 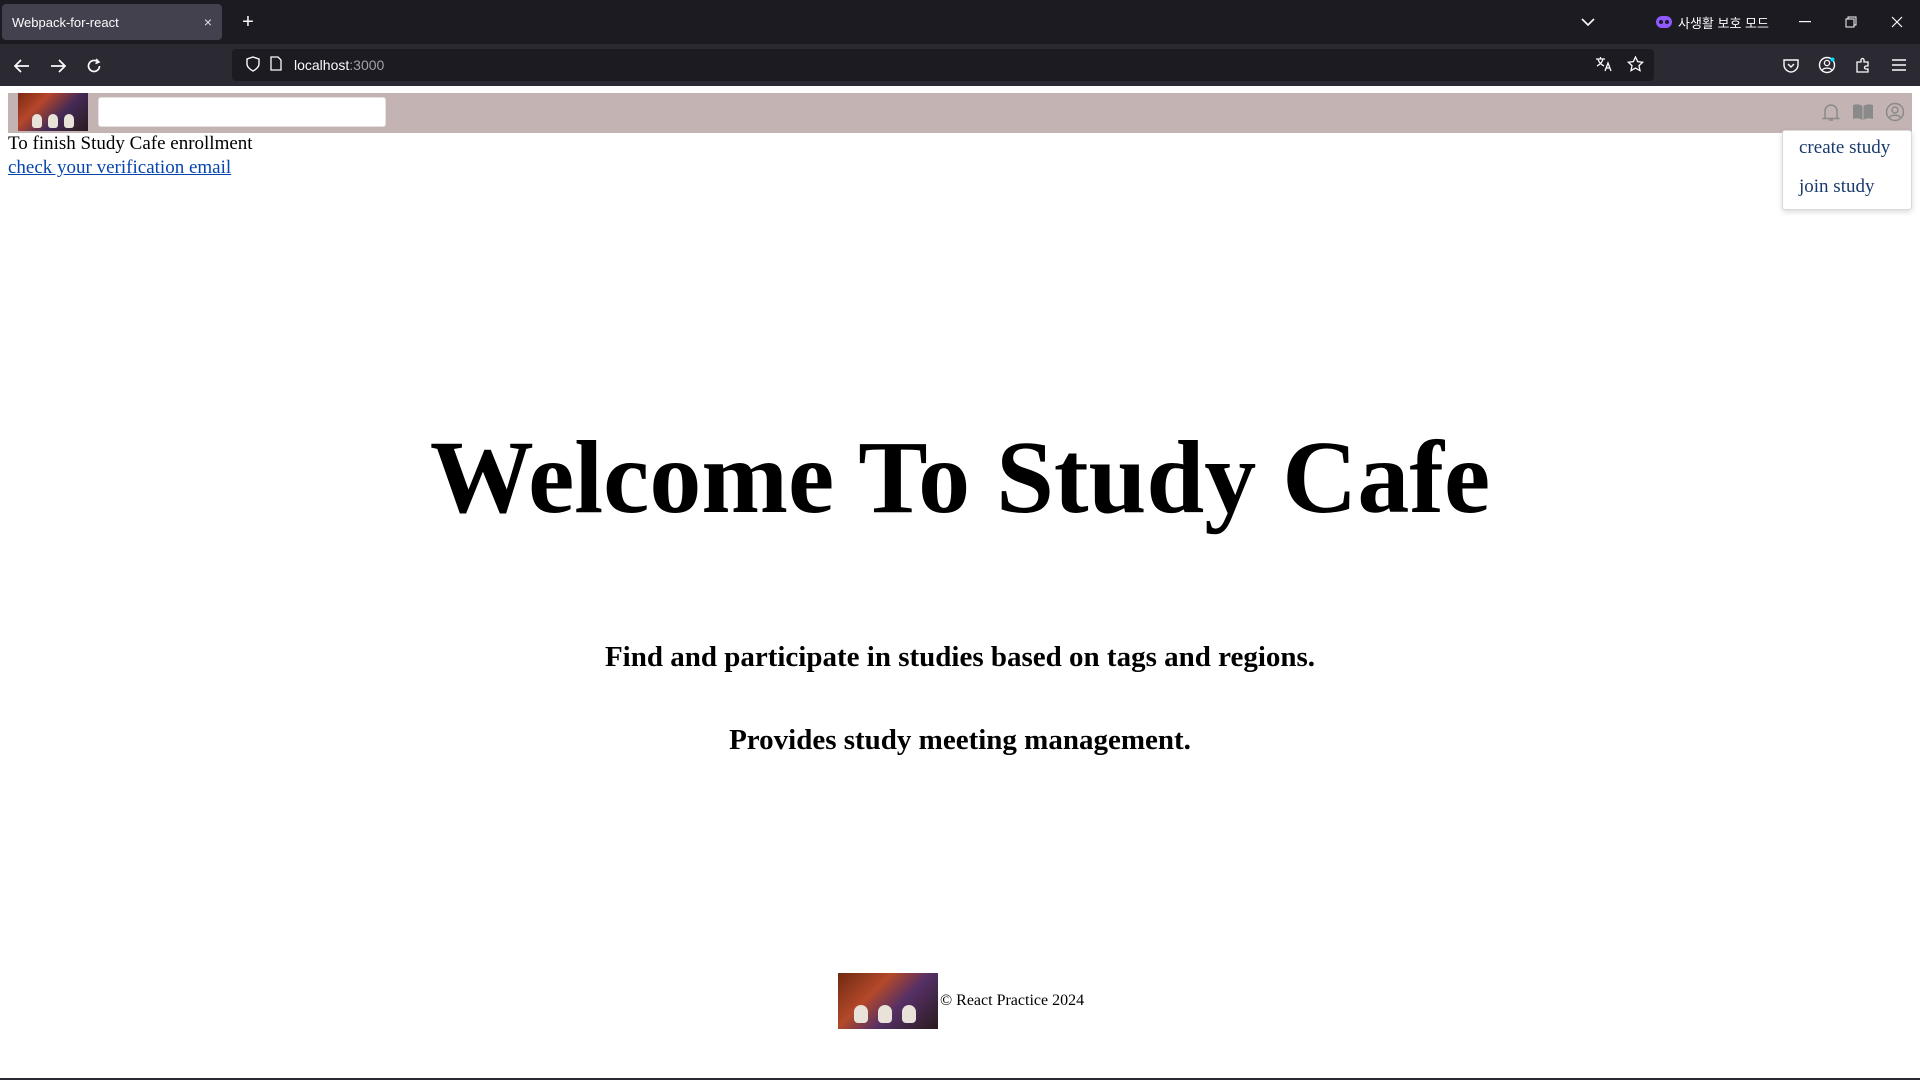 What do you see at coordinates (22, 66) in the screenshot?
I see `back-arrow-icon` at bounding box center [22, 66].